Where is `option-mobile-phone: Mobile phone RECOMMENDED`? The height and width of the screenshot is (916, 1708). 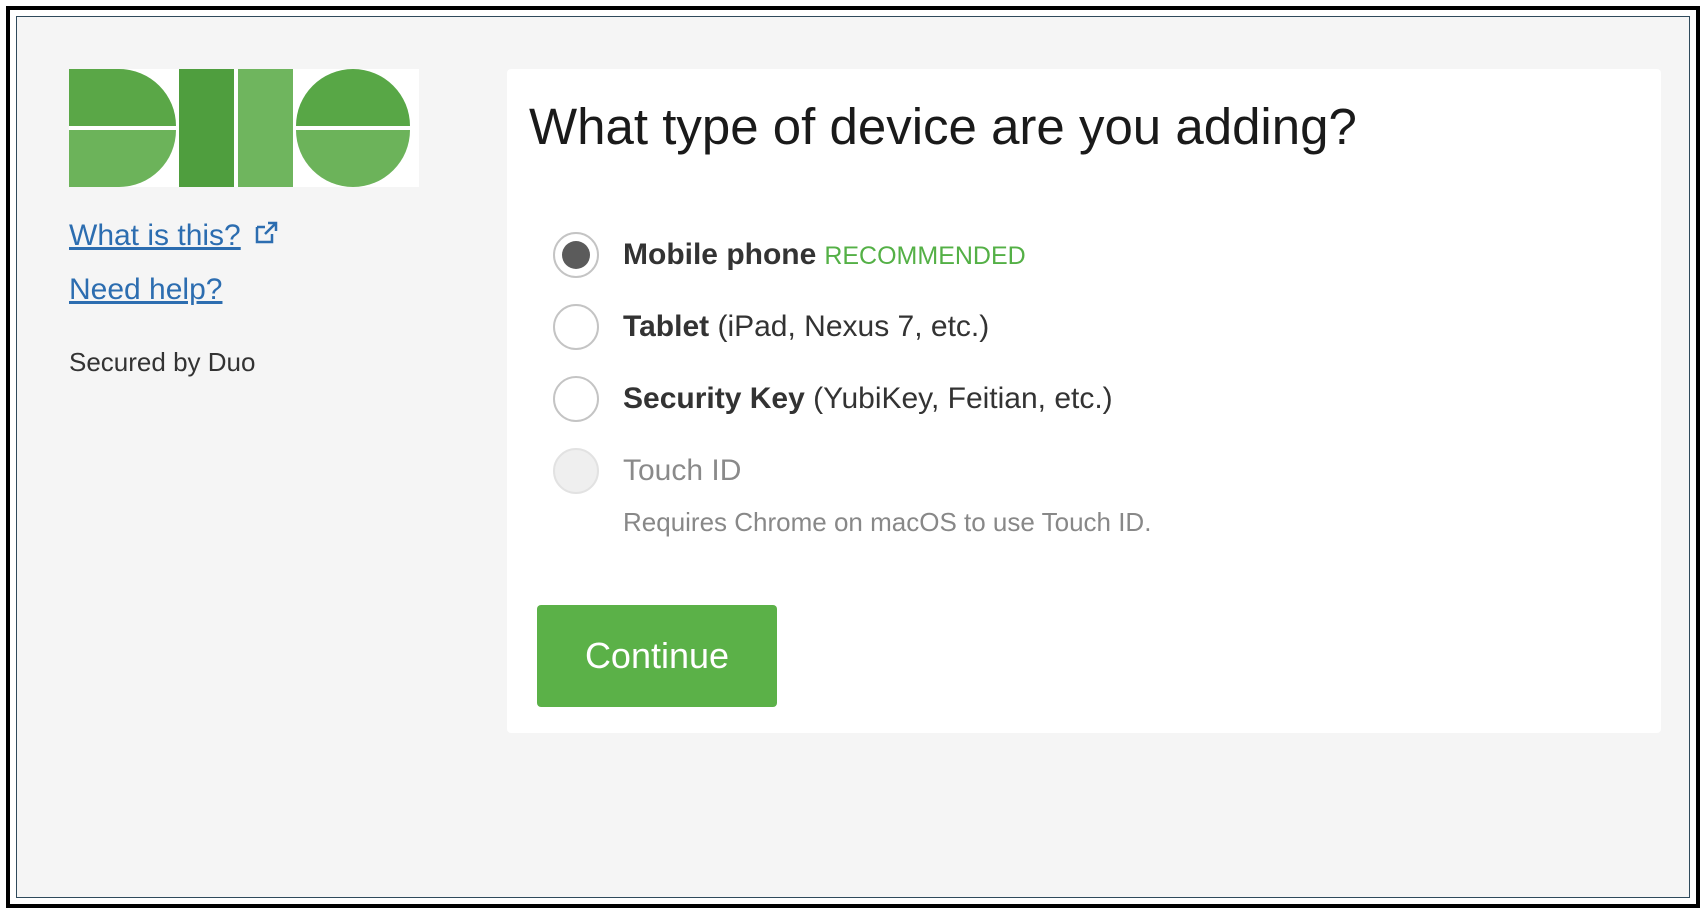 option-mobile-phone: Mobile phone RECOMMENDED is located at coordinates (833, 255).